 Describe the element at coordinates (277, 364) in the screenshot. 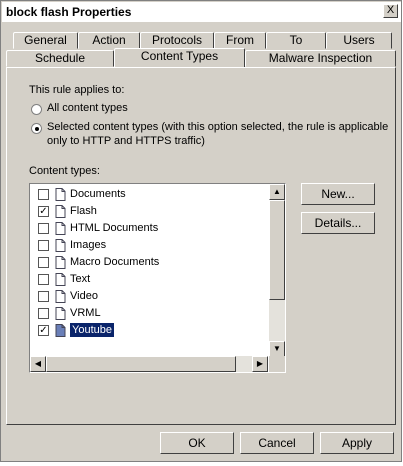

I see `scroll-corner` at that location.